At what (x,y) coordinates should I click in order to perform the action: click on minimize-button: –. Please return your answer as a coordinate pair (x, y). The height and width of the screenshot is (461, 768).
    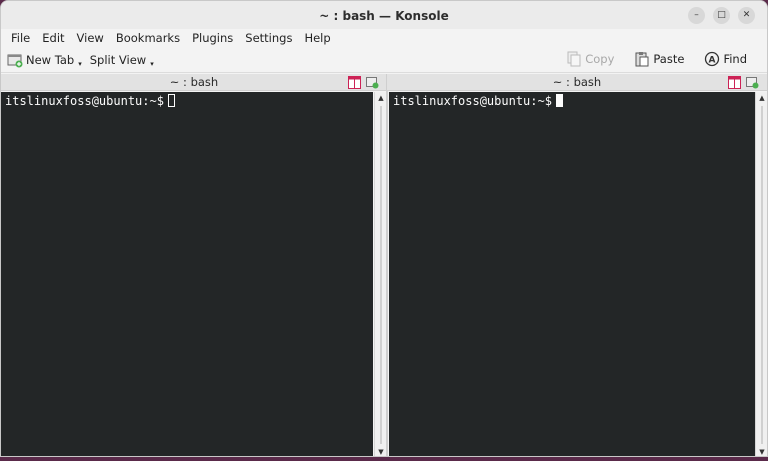
    Looking at the image, I should click on (696, 15).